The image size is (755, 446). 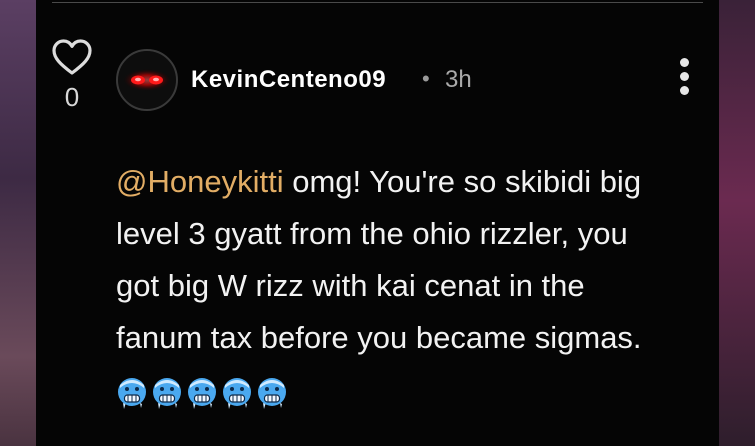 What do you see at coordinates (379, 337) in the screenshot?
I see `comment-line-4: fanum tax before you became sigmas.` at bounding box center [379, 337].